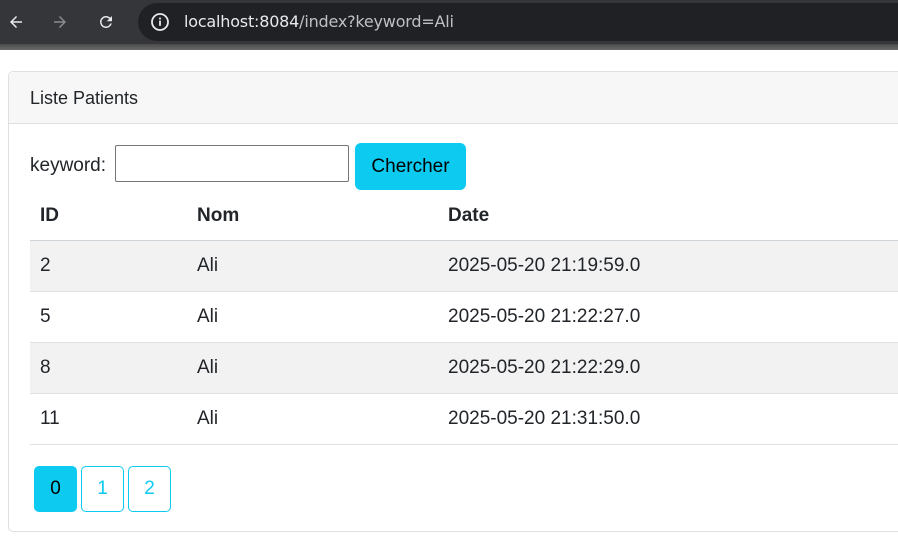 The width and height of the screenshot is (898, 552). I want to click on table-row: 8 Ali 2025-05-20 21:22:29.0, so click(464, 368).